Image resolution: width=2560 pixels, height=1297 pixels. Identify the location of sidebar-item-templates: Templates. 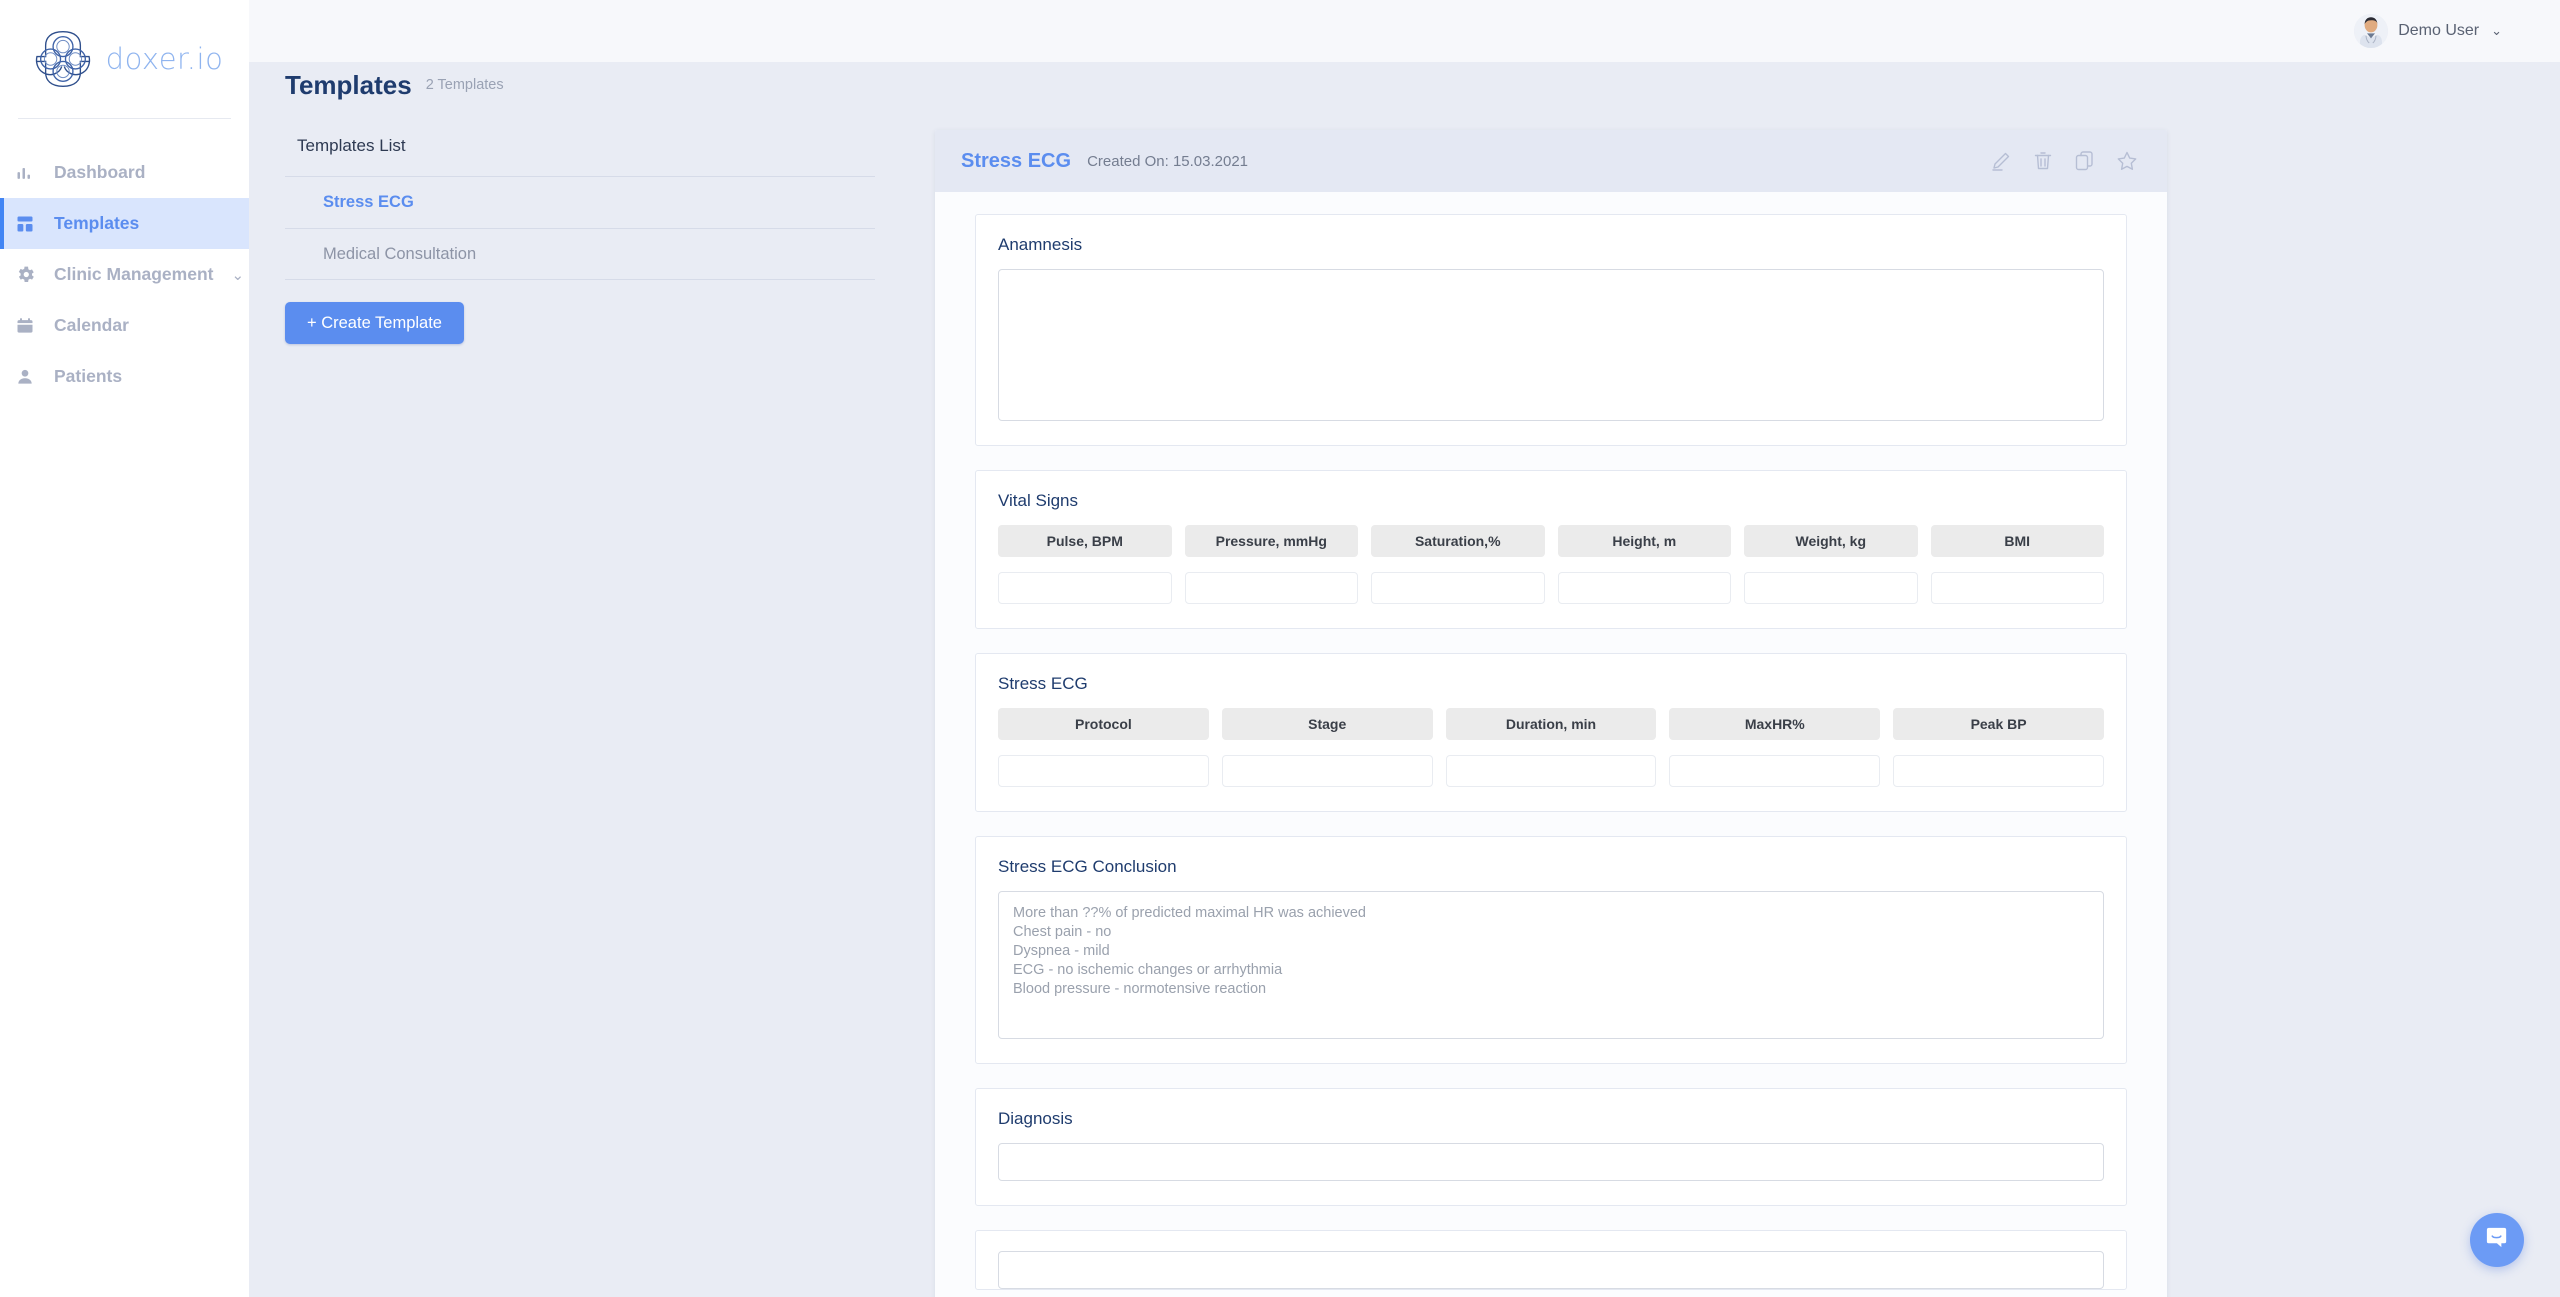
(124, 223).